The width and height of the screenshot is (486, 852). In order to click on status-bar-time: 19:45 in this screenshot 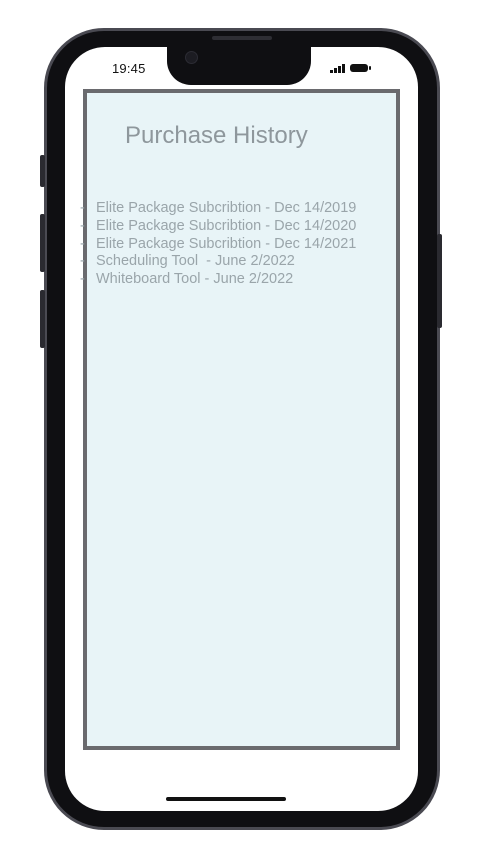, I will do `click(129, 68)`.